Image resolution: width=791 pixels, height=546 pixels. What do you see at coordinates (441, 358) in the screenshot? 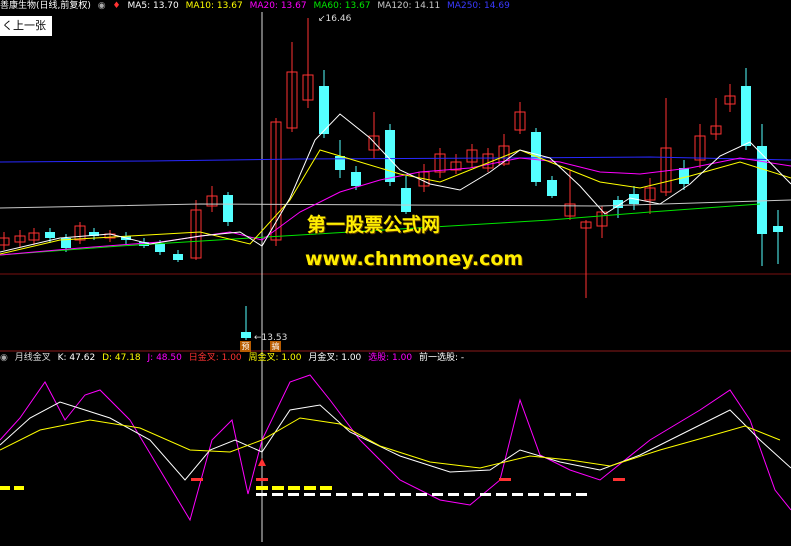
I see `prev-select-label: 前一选股: -` at bounding box center [441, 358].